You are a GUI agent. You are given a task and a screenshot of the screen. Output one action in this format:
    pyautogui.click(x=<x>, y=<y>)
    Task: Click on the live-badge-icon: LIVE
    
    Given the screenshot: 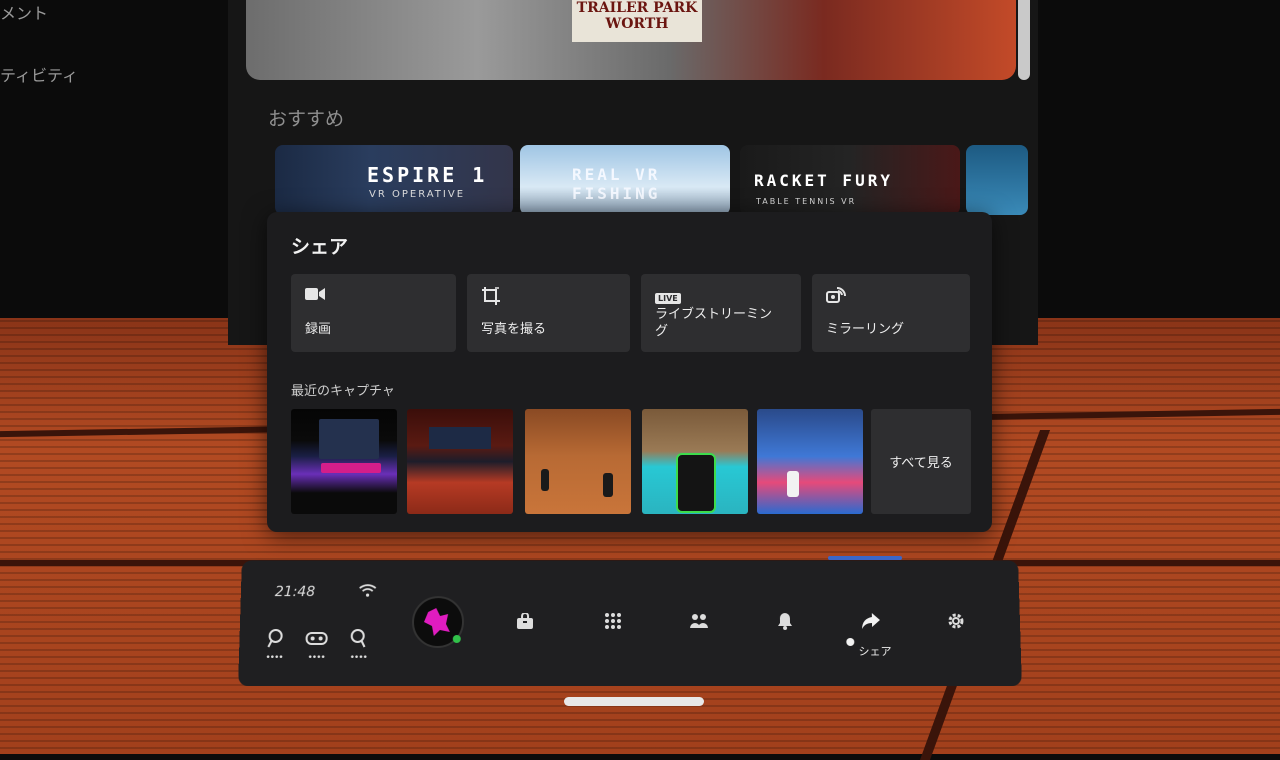 What is the action you would take?
    pyautogui.click(x=721, y=297)
    